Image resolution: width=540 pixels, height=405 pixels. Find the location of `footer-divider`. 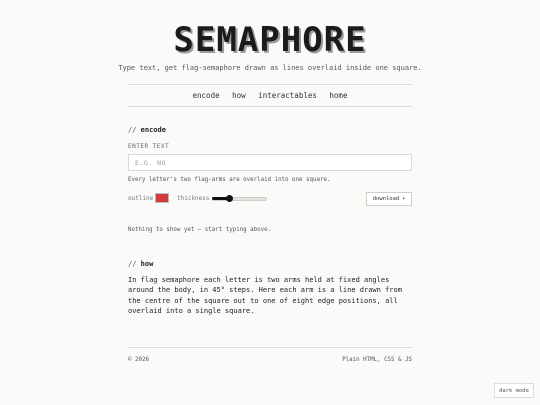

footer-divider is located at coordinates (270, 347).